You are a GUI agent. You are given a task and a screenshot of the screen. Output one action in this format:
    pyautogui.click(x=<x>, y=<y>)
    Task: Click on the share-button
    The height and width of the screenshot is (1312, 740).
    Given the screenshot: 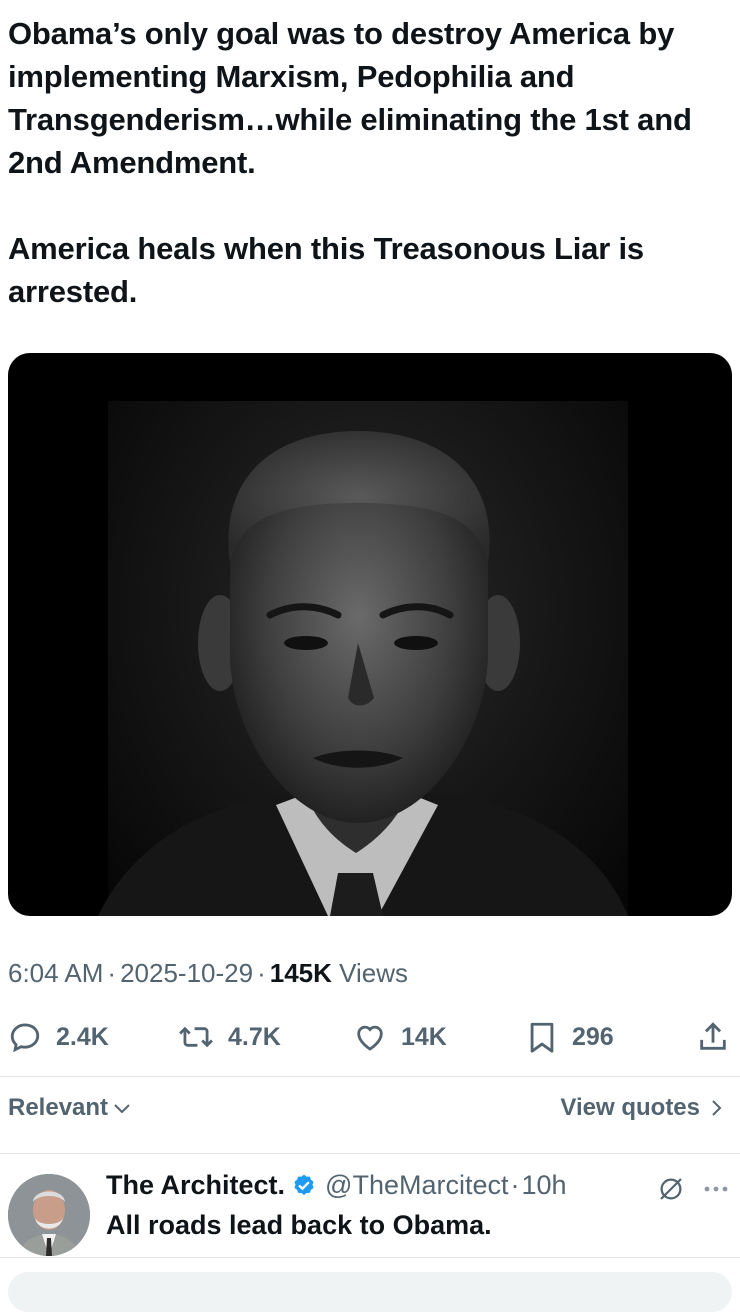 What is the action you would take?
    pyautogui.click(x=718, y=1037)
    